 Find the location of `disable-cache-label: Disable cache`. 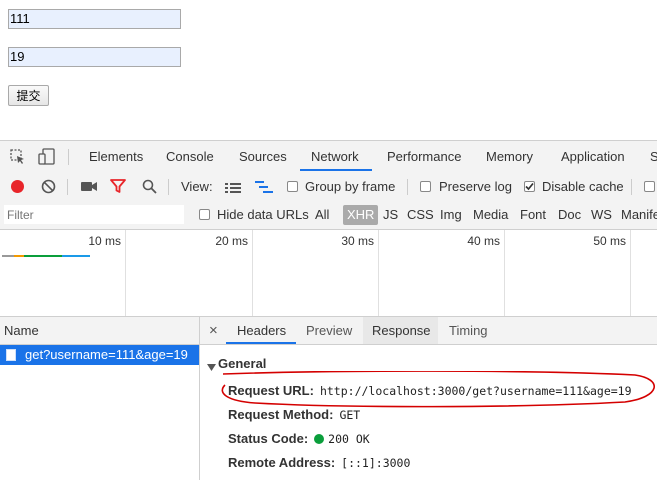

disable-cache-label: Disable cache is located at coordinates (583, 186).